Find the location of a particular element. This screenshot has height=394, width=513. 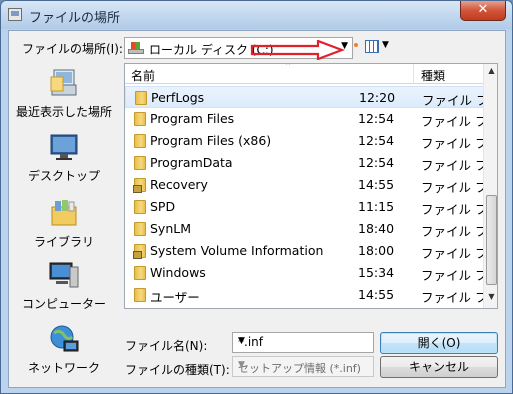

file-time: 18:40 is located at coordinates (376, 228).